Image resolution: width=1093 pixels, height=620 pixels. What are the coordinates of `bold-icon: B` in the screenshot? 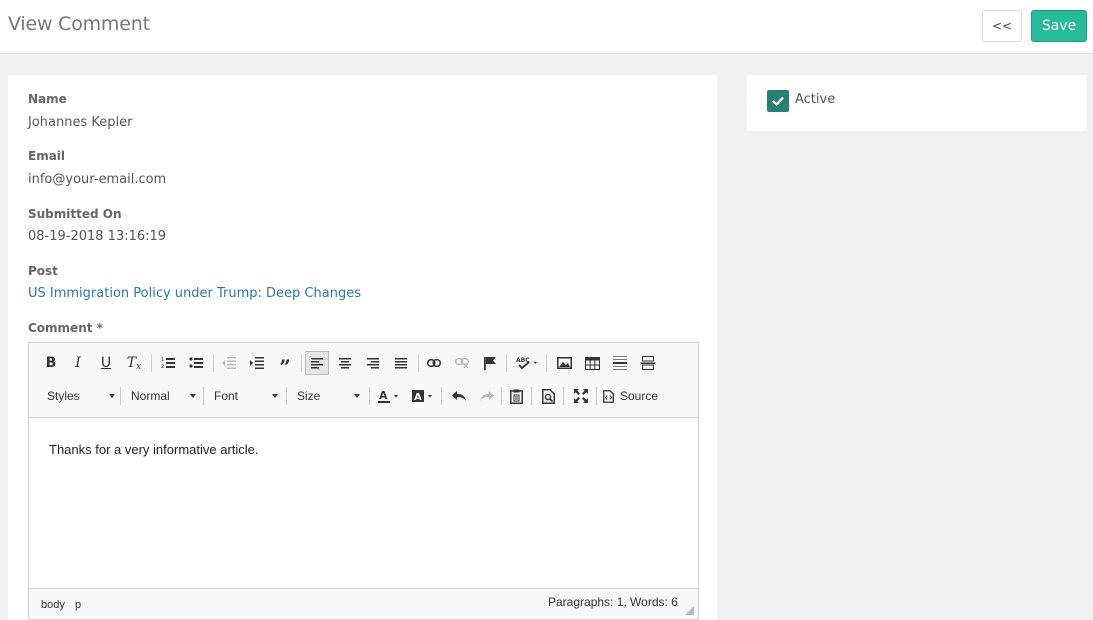 It's located at (51, 363).